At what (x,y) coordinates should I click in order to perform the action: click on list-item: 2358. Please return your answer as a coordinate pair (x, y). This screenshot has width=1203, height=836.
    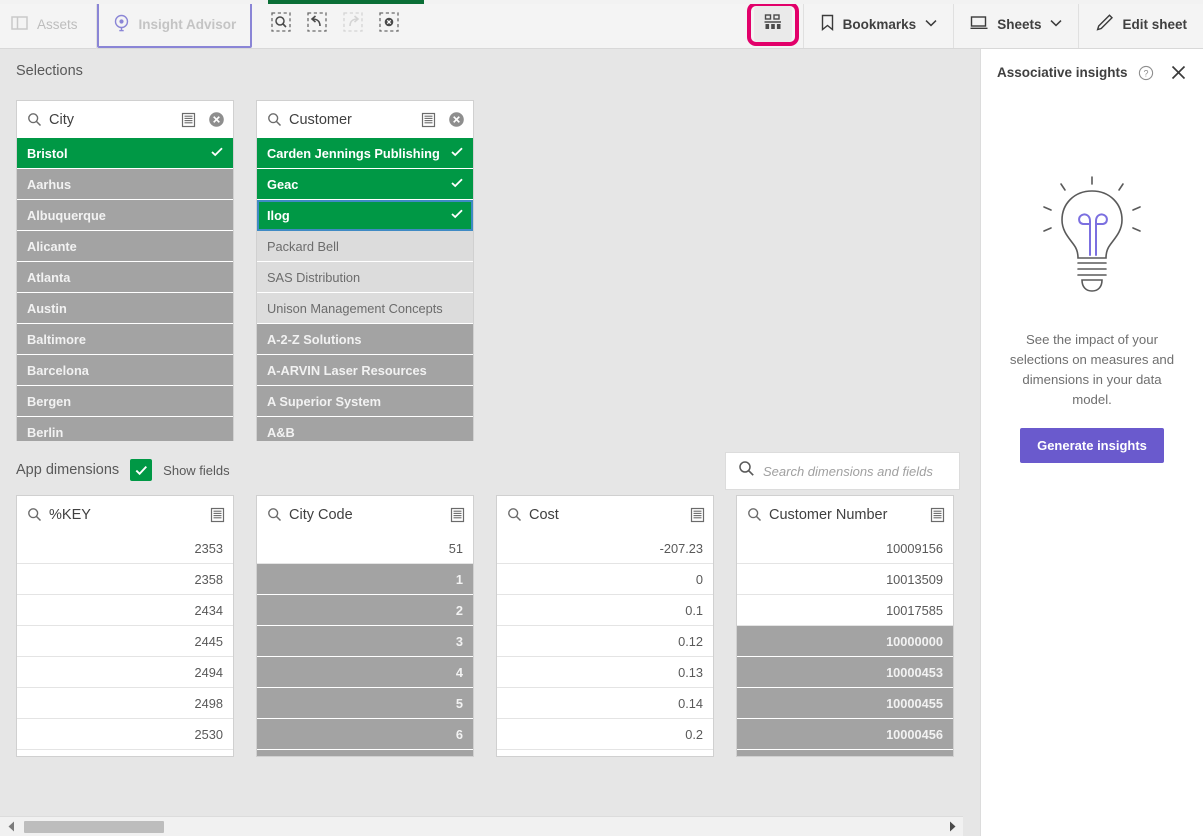
    Looking at the image, I should click on (125, 579).